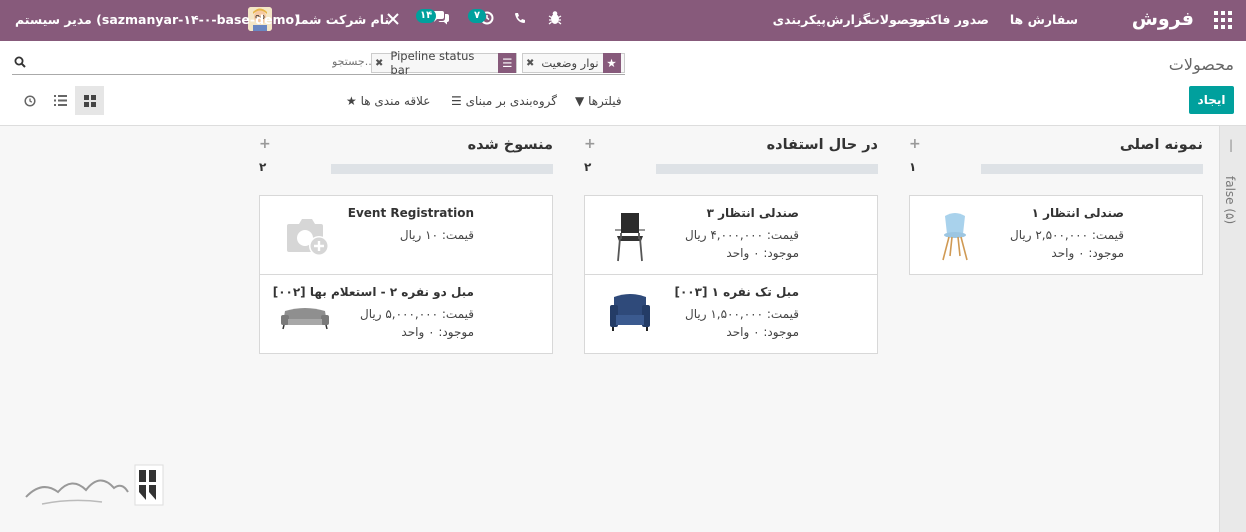 The image size is (1246, 532). What do you see at coordinates (1230, 200) in the screenshot?
I see `folded-column-label: false (۵)` at bounding box center [1230, 200].